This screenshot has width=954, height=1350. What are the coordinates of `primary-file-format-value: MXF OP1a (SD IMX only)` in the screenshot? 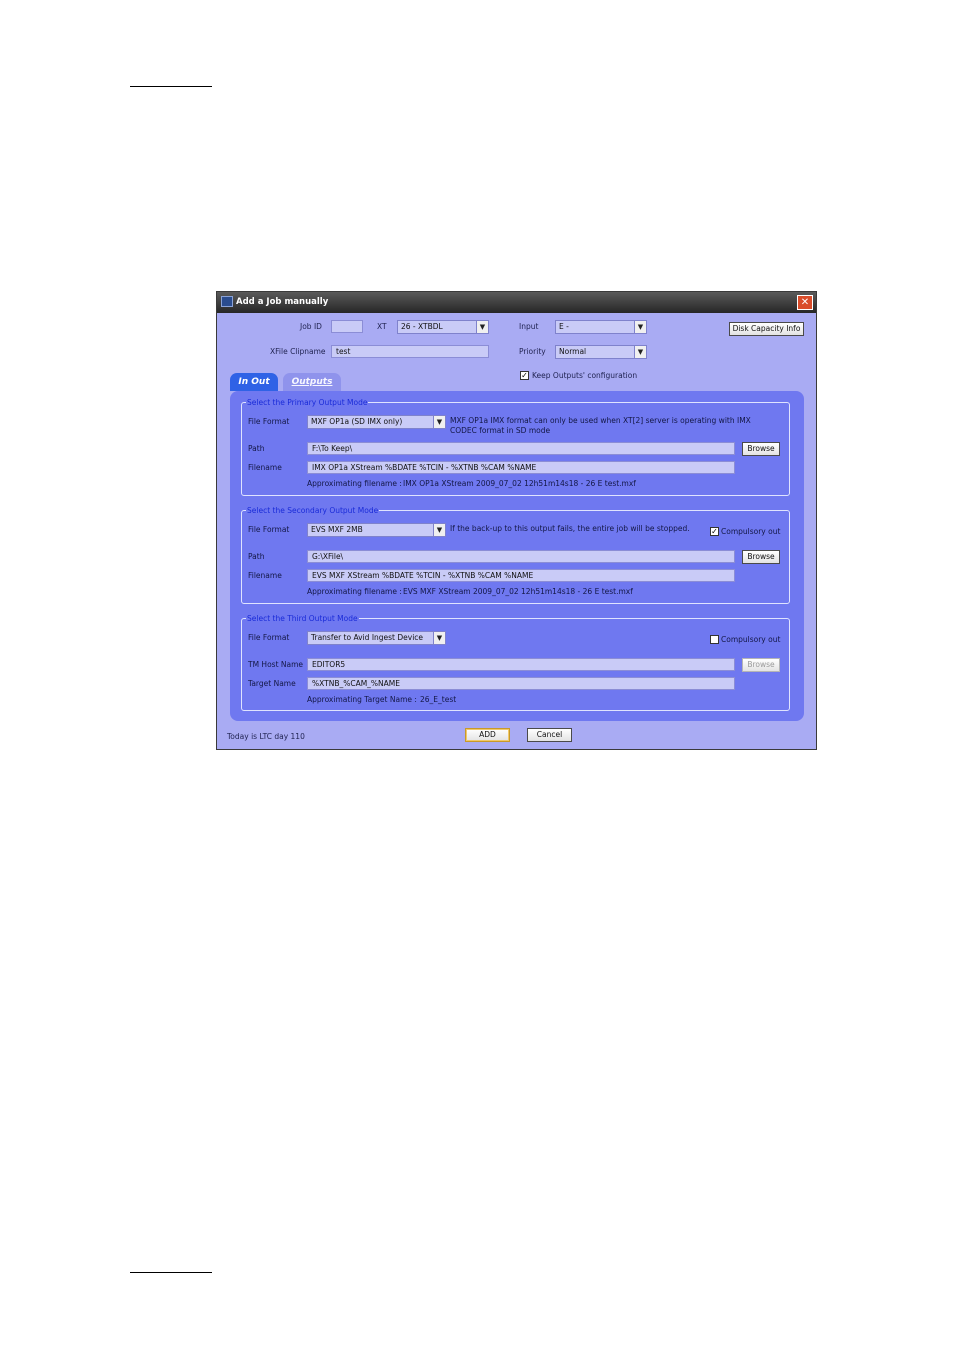 It's located at (357, 421).